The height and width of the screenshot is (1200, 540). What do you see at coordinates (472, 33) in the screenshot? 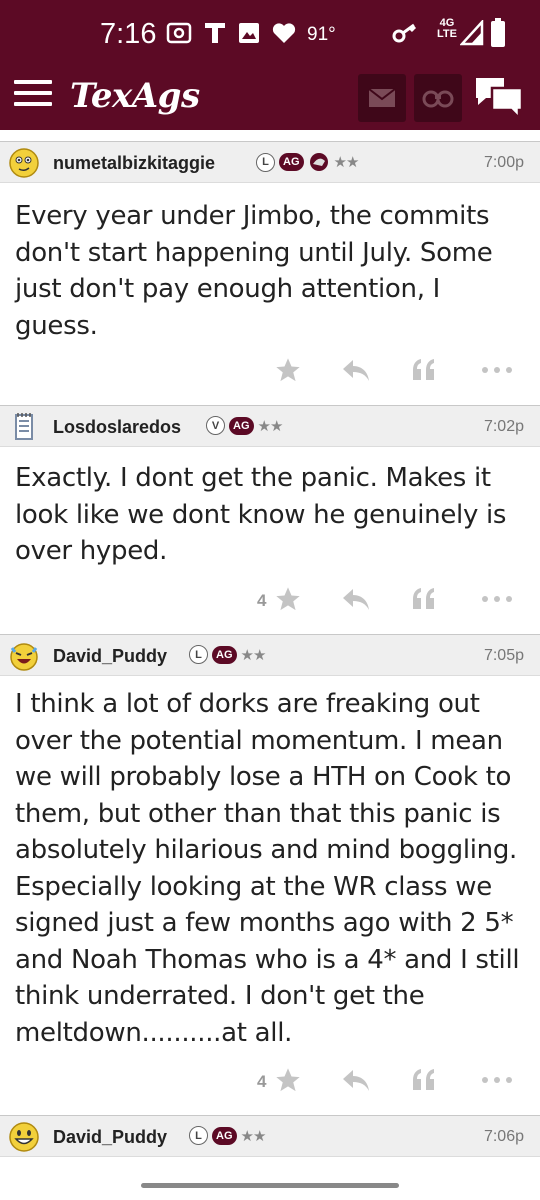
I see `signal-icon` at bounding box center [472, 33].